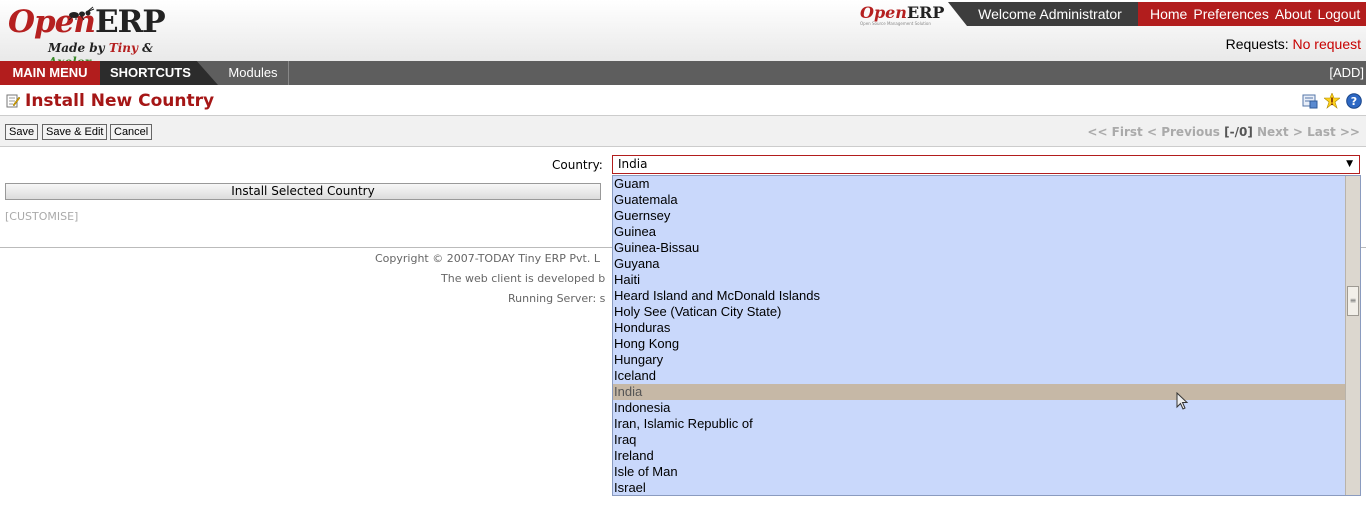 The width and height of the screenshot is (1366, 522). Describe the element at coordinates (100, 36) in the screenshot. I see `openerp-logo: OpenERP Made by Tiny & Axelor` at that location.